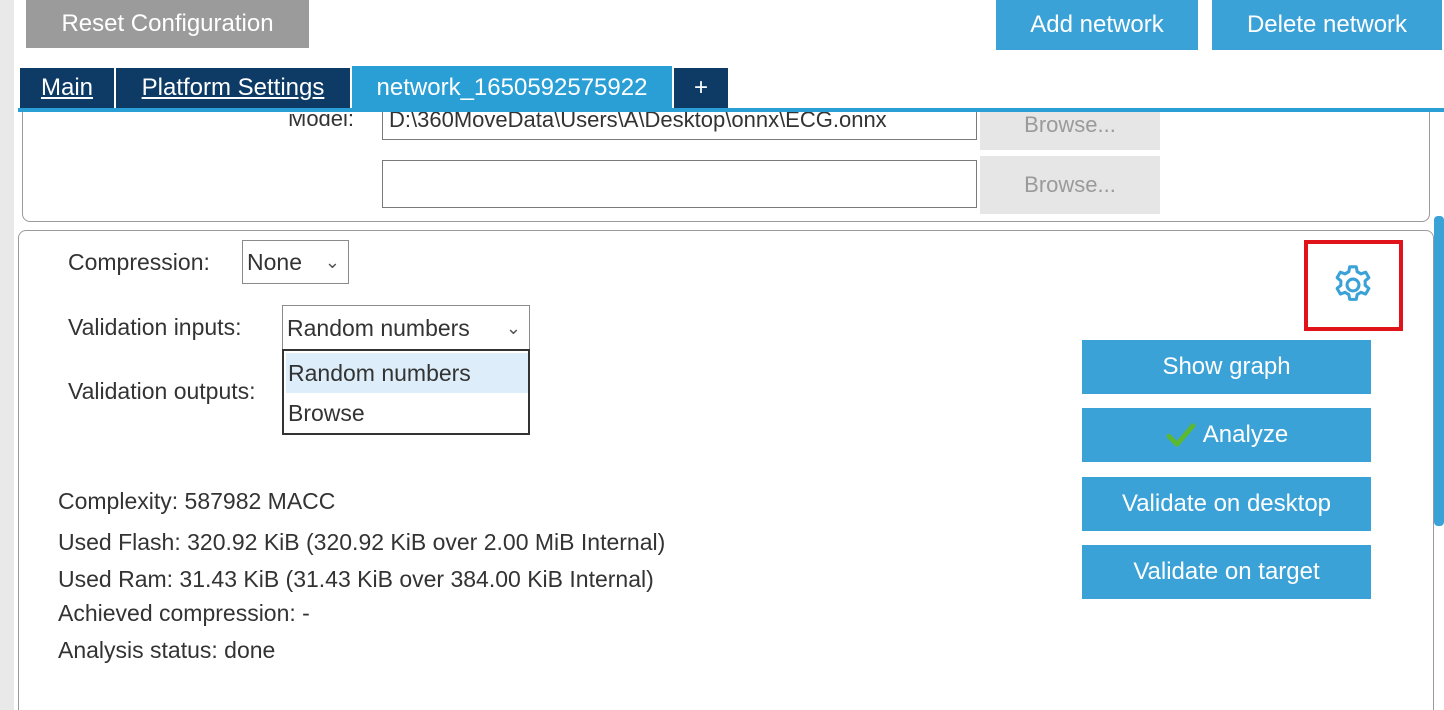 The height and width of the screenshot is (710, 1444). What do you see at coordinates (1245, 434) in the screenshot?
I see `analyze-label: Analyze` at bounding box center [1245, 434].